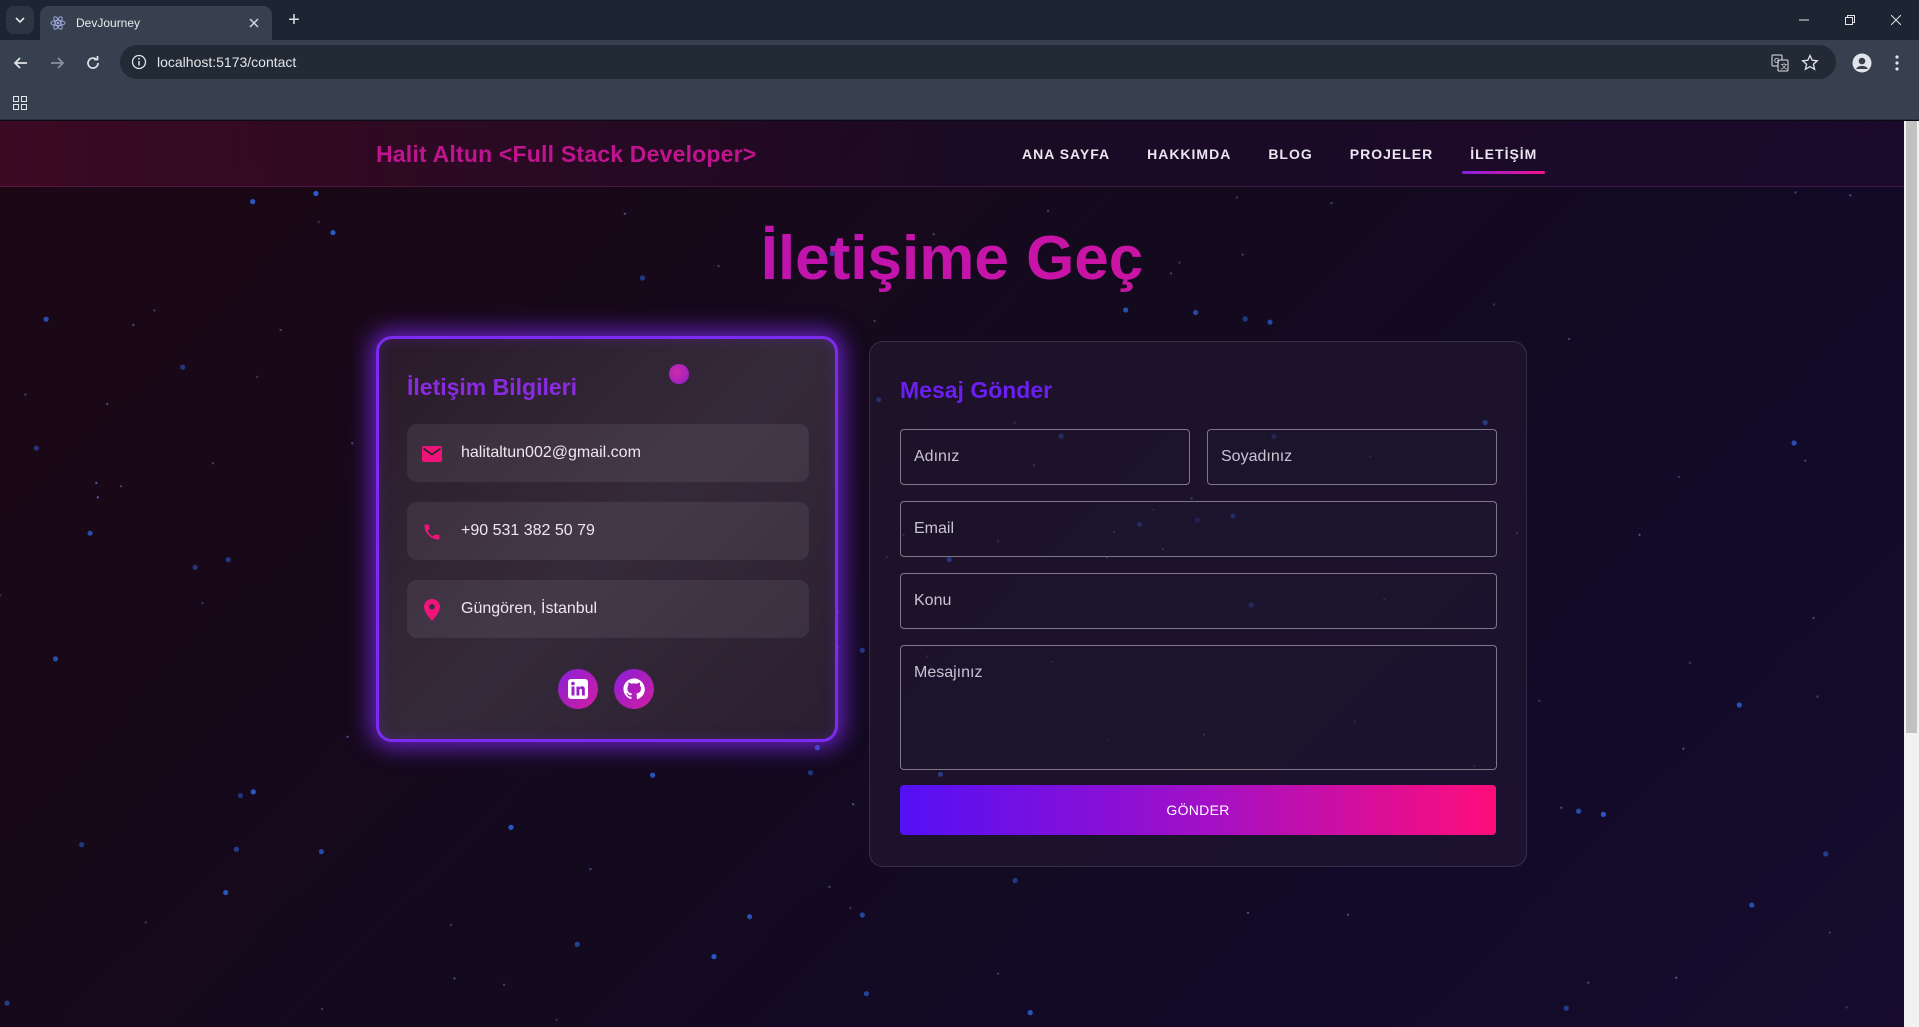 The image size is (1919, 1027). Describe the element at coordinates (20, 103) in the screenshot. I see `apps-grid-icon` at that location.